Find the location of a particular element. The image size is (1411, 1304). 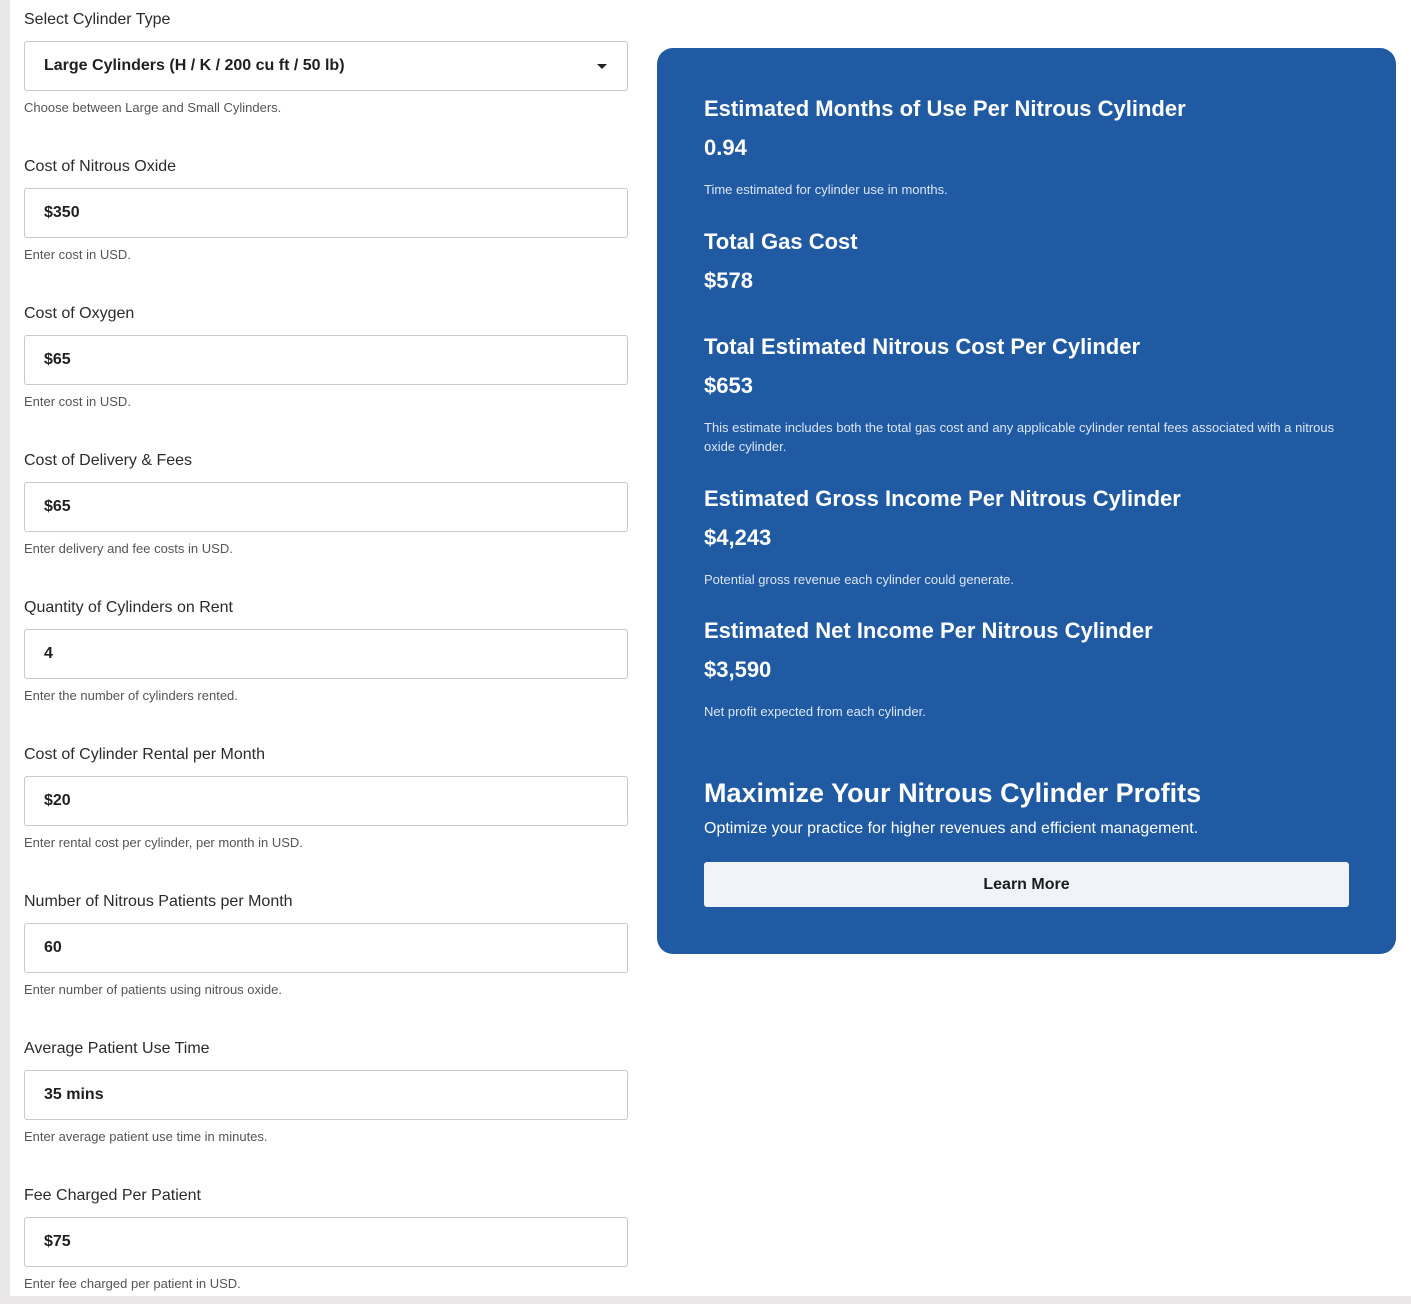

gross-income-value: $4,243 is located at coordinates (738, 537).